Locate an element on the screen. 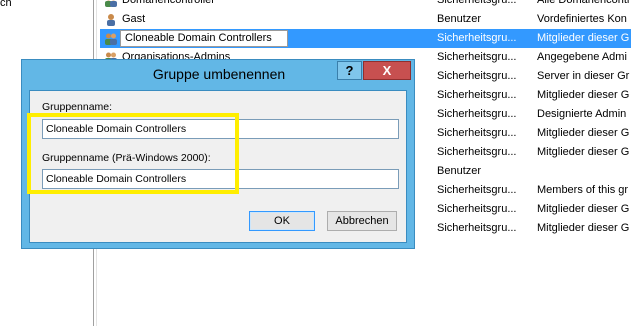  list-row-name: Domänencontroller is located at coordinates (168, 3).